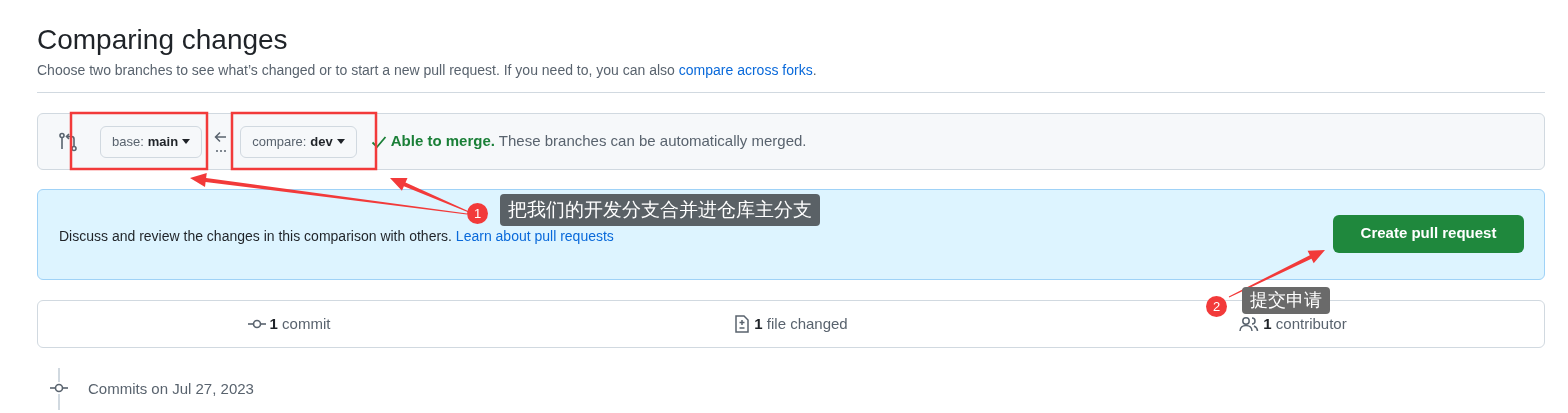 The height and width of the screenshot is (413, 1568). What do you see at coordinates (336, 236) in the screenshot?
I see `discuss-text: Discuss and review the changes in this comparison with others. Learn about pull requests` at bounding box center [336, 236].